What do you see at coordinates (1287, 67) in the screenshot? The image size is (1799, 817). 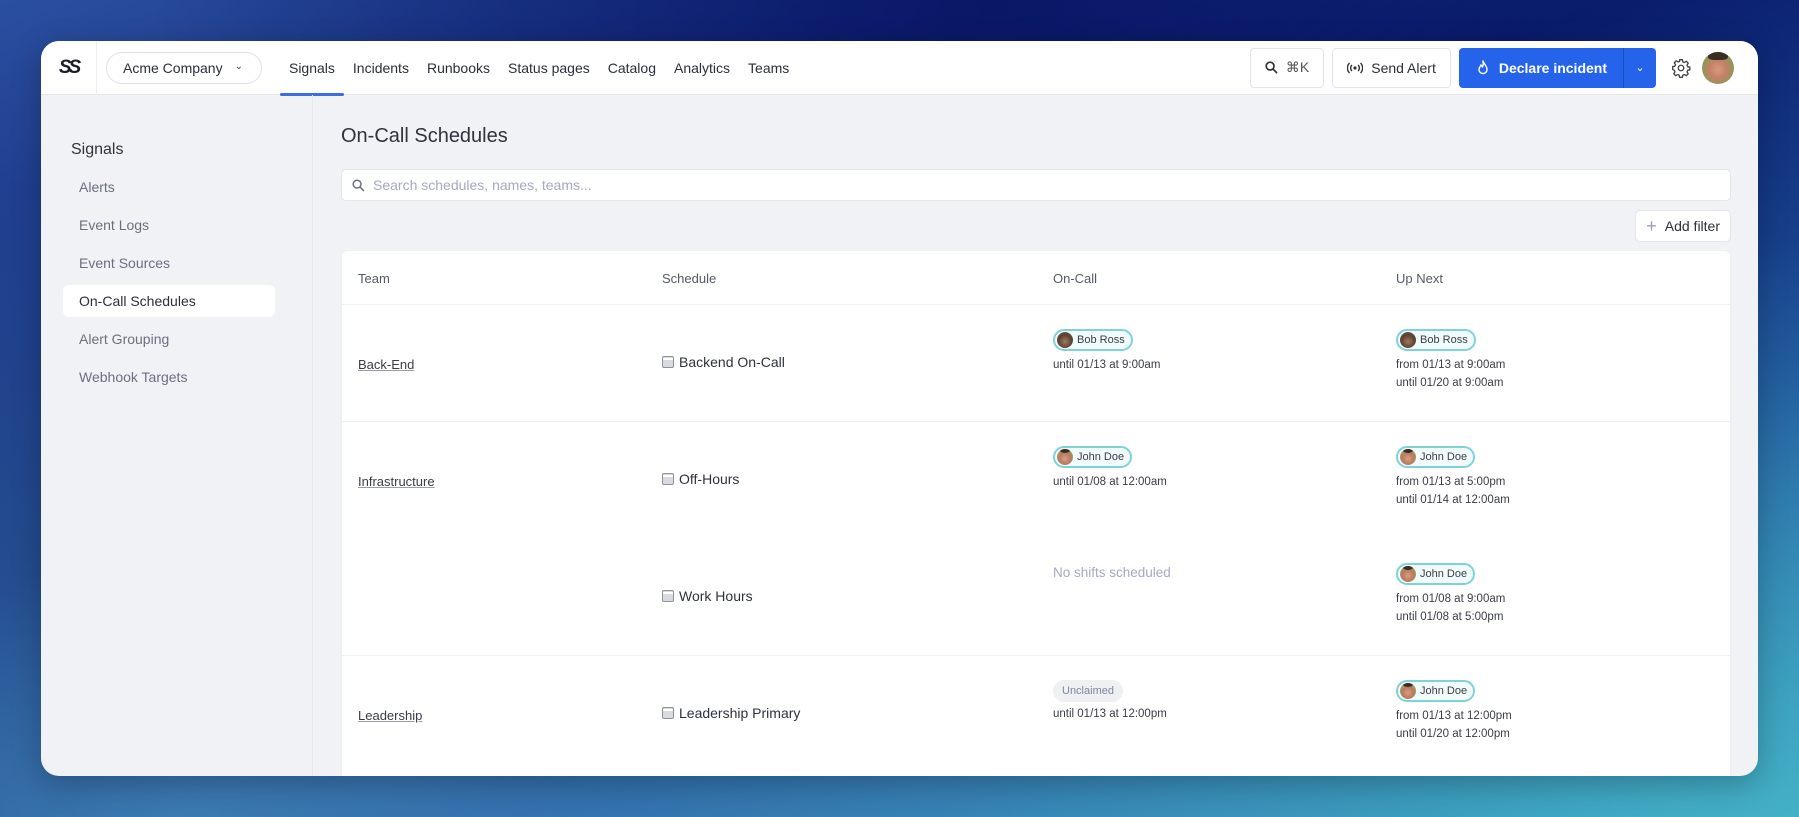 I see `command-search-button: ⌘K` at bounding box center [1287, 67].